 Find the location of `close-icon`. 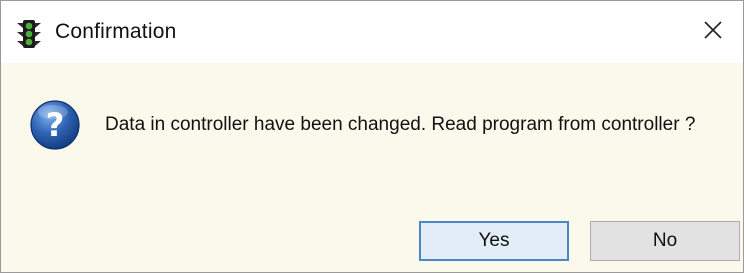

close-icon is located at coordinates (713, 32).